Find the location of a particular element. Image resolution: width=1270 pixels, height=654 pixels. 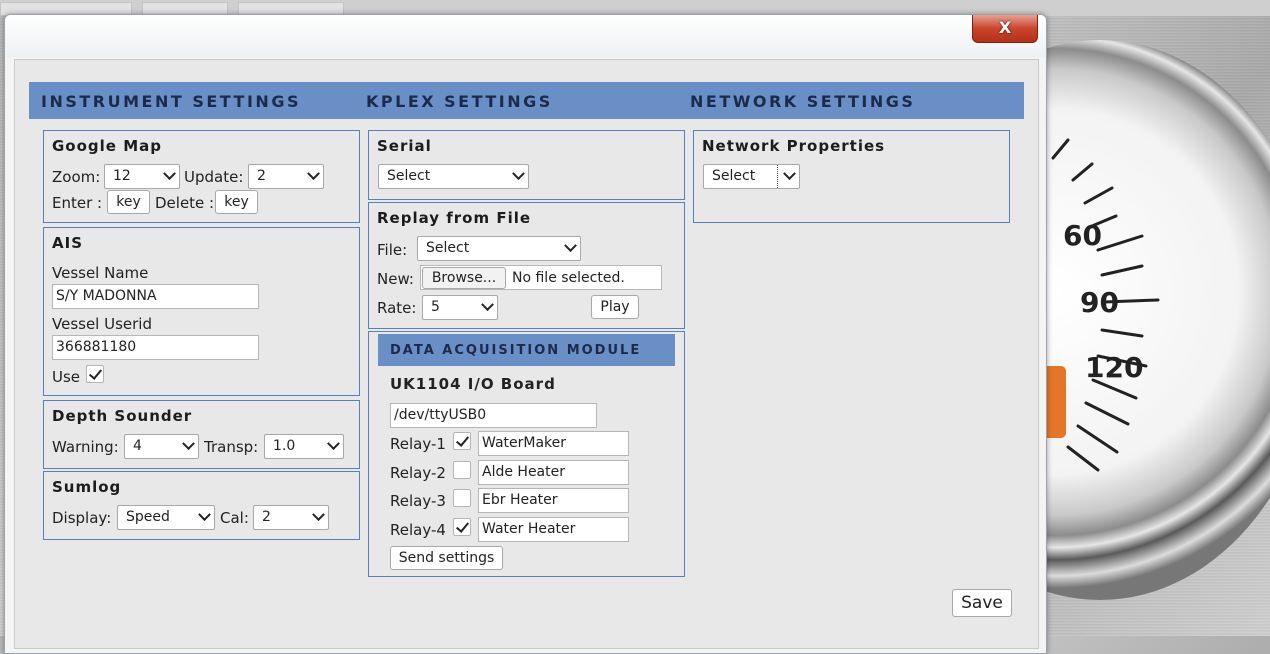

display-value: Speed is located at coordinates (148, 517).